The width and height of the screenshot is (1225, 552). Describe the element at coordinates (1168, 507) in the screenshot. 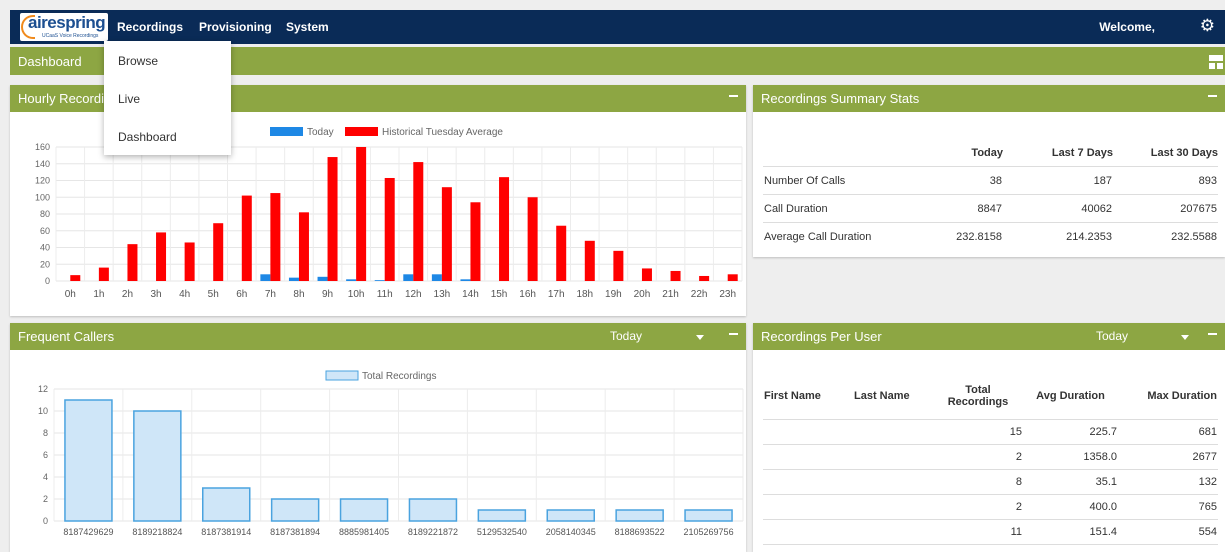

I see `cell-max: 765` at that location.